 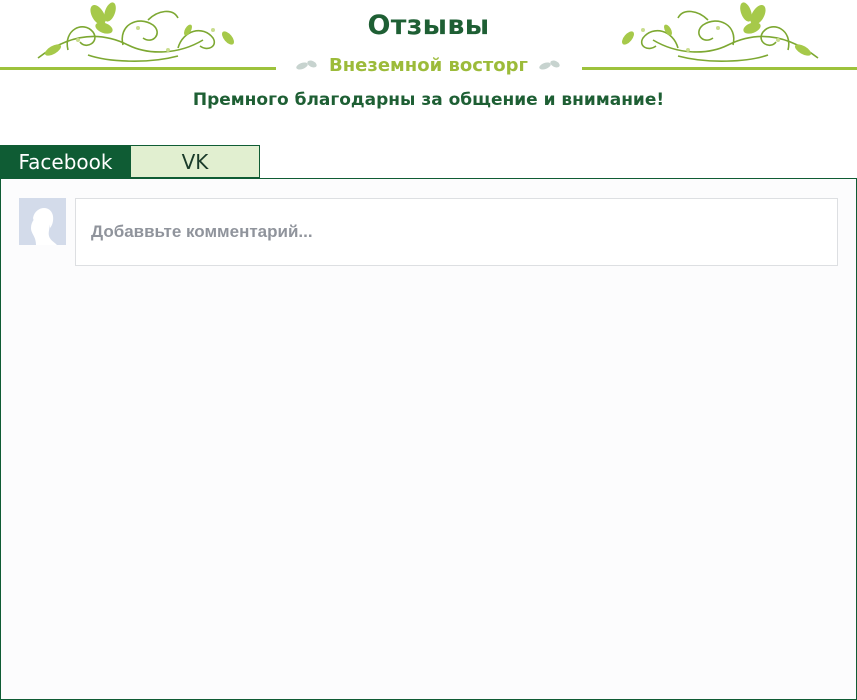 What do you see at coordinates (428, 25) in the screenshot?
I see `page-title: Отзывы` at bounding box center [428, 25].